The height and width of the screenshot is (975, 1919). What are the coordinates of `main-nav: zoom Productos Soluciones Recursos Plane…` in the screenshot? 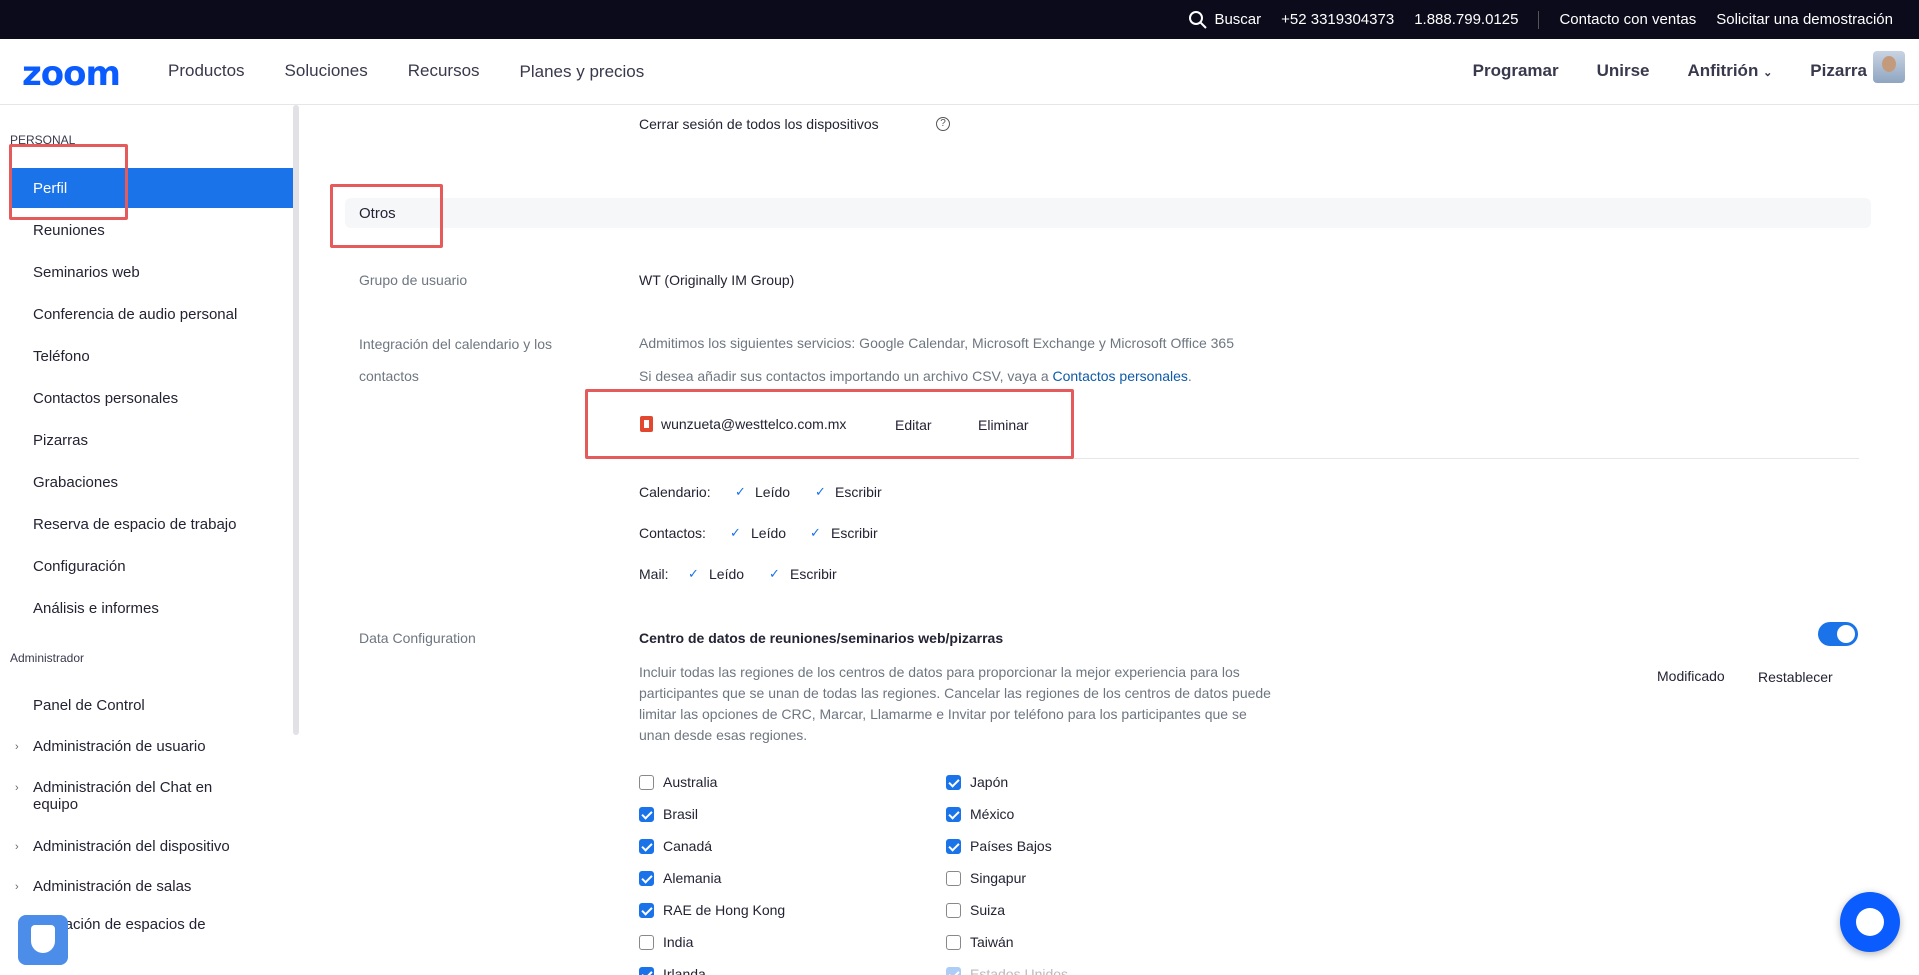 It's located at (959, 72).